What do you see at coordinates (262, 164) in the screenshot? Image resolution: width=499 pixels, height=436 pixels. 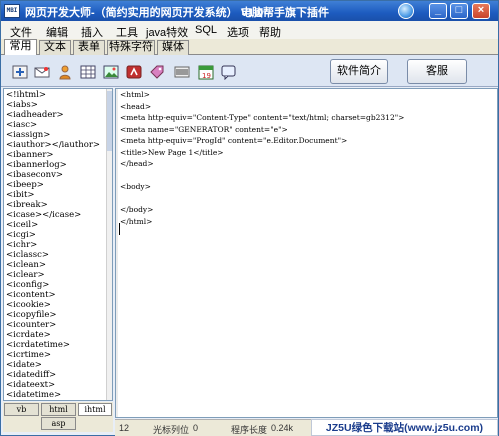 I see `code-line: </head>` at bounding box center [262, 164].